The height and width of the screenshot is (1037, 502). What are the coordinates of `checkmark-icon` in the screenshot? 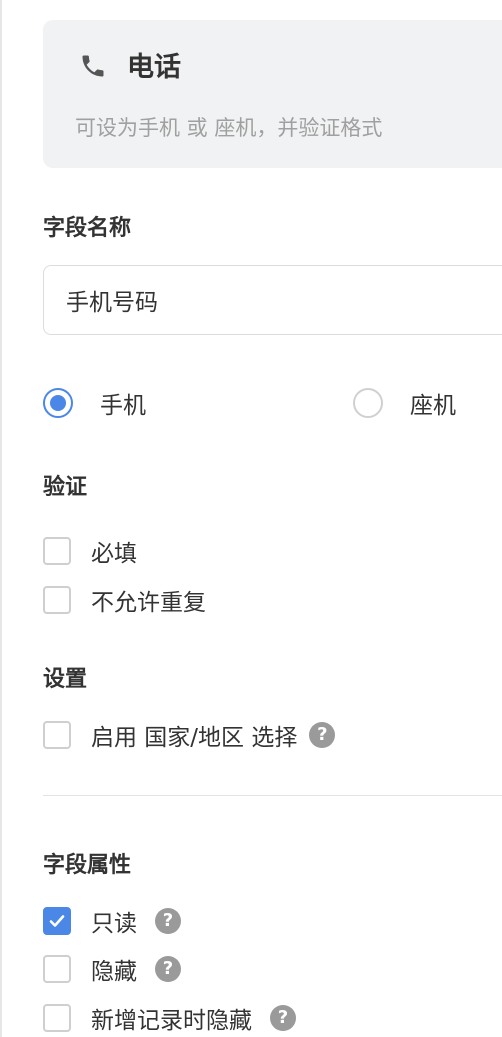 It's located at (57, 921).